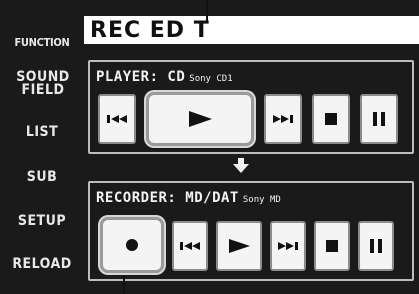 The image size is (419, 294). Describe the element at coordinates (43, 83) in the screenshot. I see `sidebar-item-sound-field: SOUND FIELD` at that location.